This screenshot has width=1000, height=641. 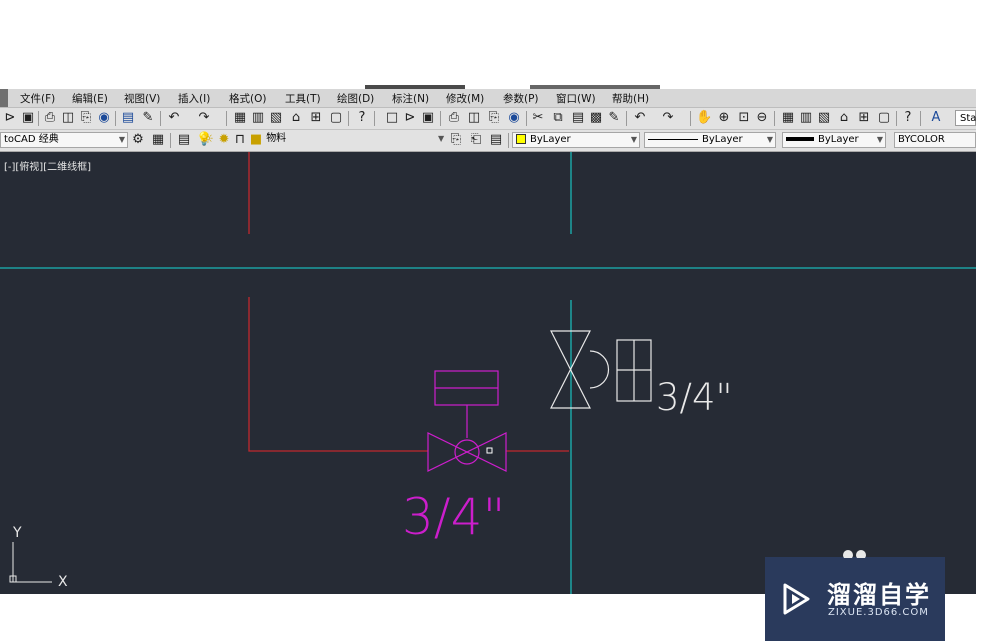 What do you see at coordinates (276, 138) in the screenshot?
I see `layer-value: 物料` at bounding box center [276, 138].